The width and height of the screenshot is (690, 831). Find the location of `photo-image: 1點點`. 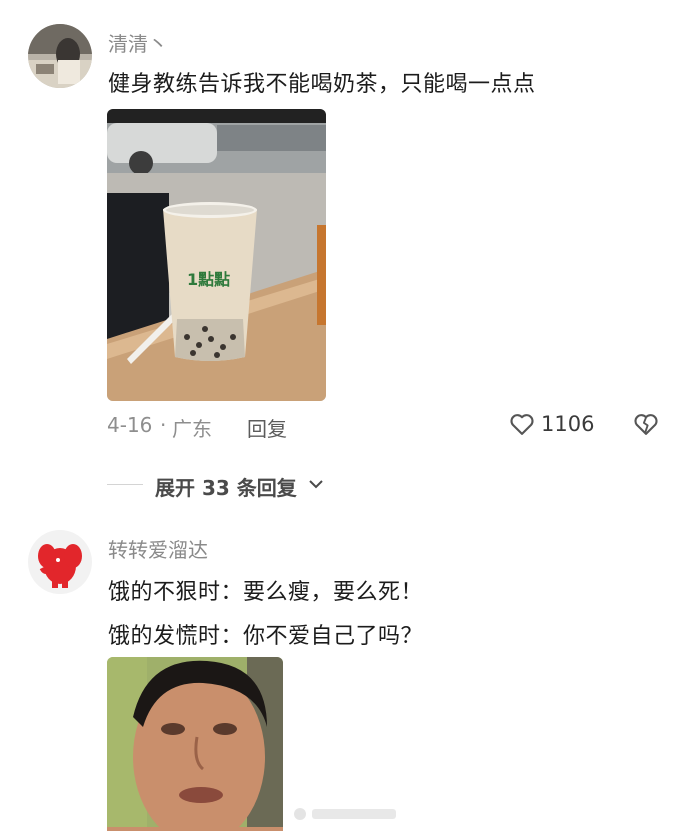

photo-image: 1點點 is located at coordinates (216, 255).